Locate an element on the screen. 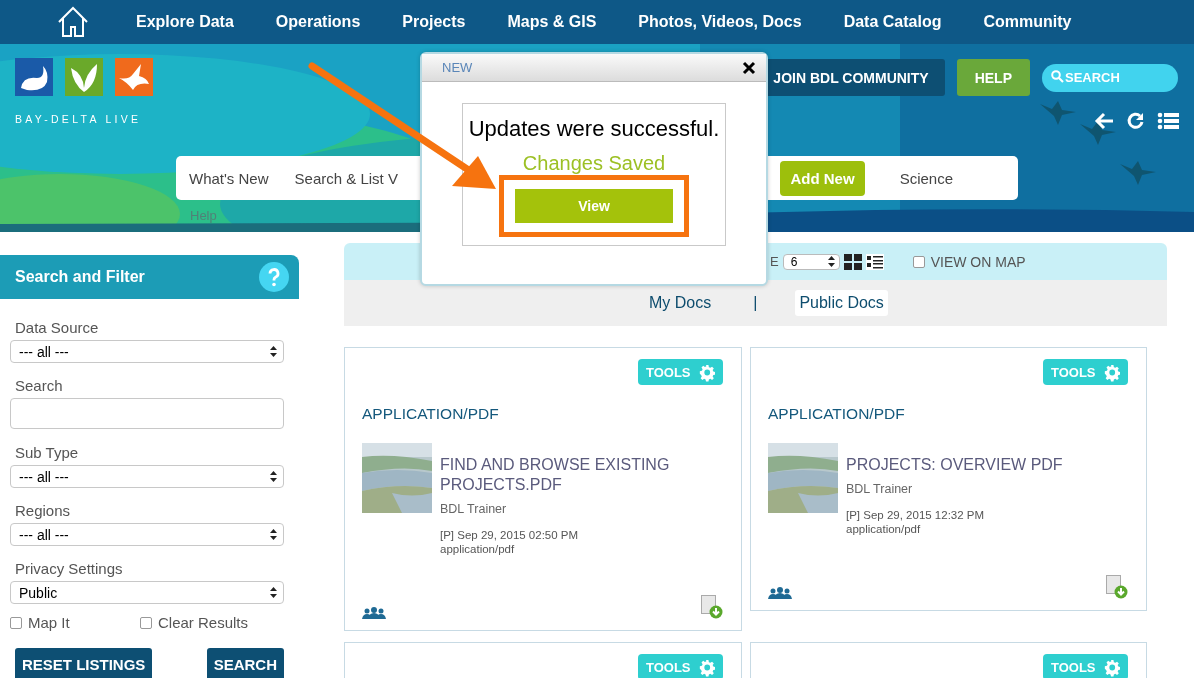 The image size is (1194, 678). list-icon is located at coordinates (1168, 121).